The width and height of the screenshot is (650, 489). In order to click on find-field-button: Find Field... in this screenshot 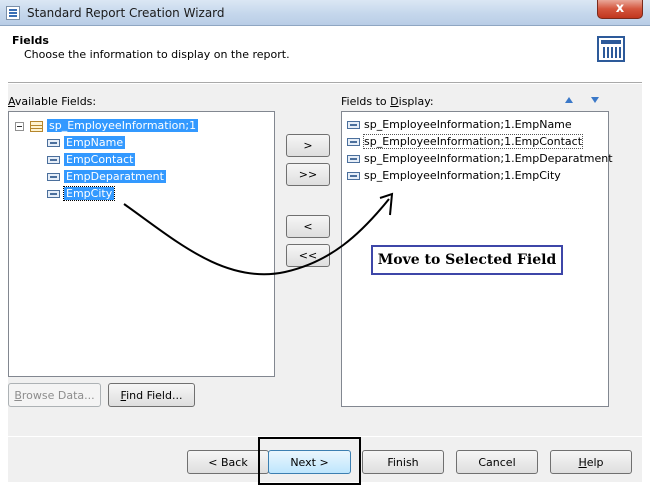, I will do `click(151, 395)`.